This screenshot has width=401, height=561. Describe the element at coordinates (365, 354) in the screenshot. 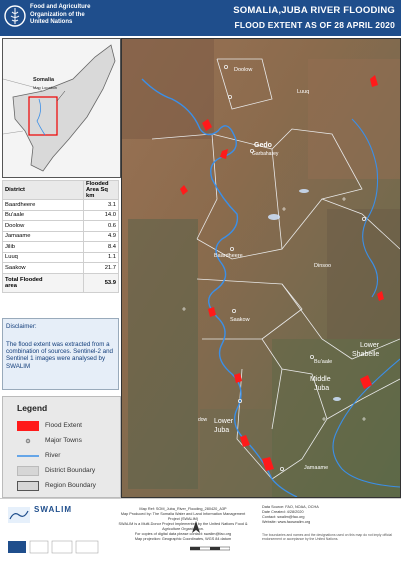

I see `label-lower-shabelle-2: Shabelle` at that location.